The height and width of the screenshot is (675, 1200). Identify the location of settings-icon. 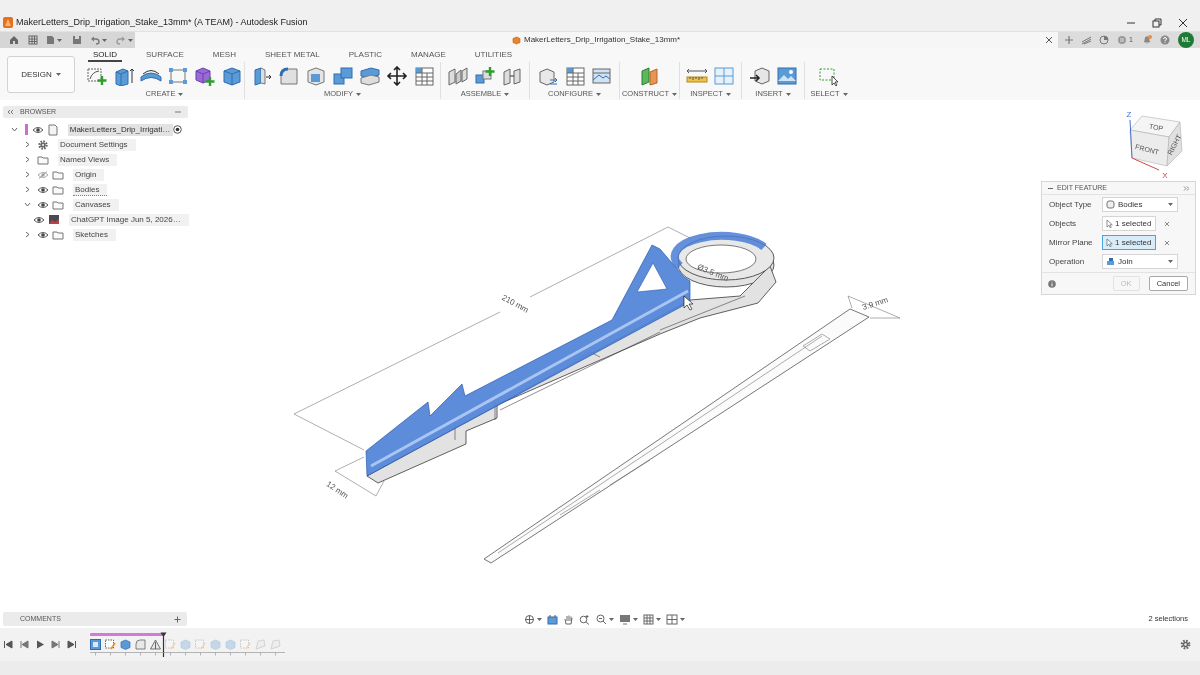
(1185, 644).